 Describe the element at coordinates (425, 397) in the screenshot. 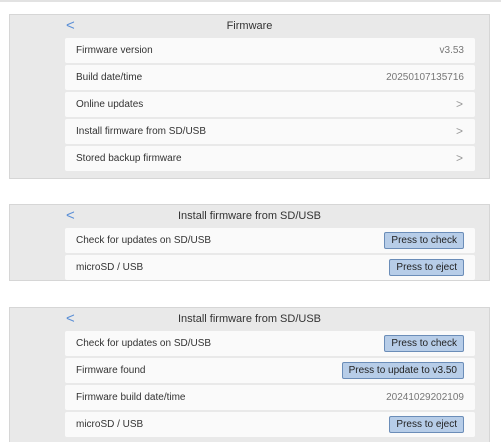

I see `firmware-build-date-value: 20241029202109` at that location.